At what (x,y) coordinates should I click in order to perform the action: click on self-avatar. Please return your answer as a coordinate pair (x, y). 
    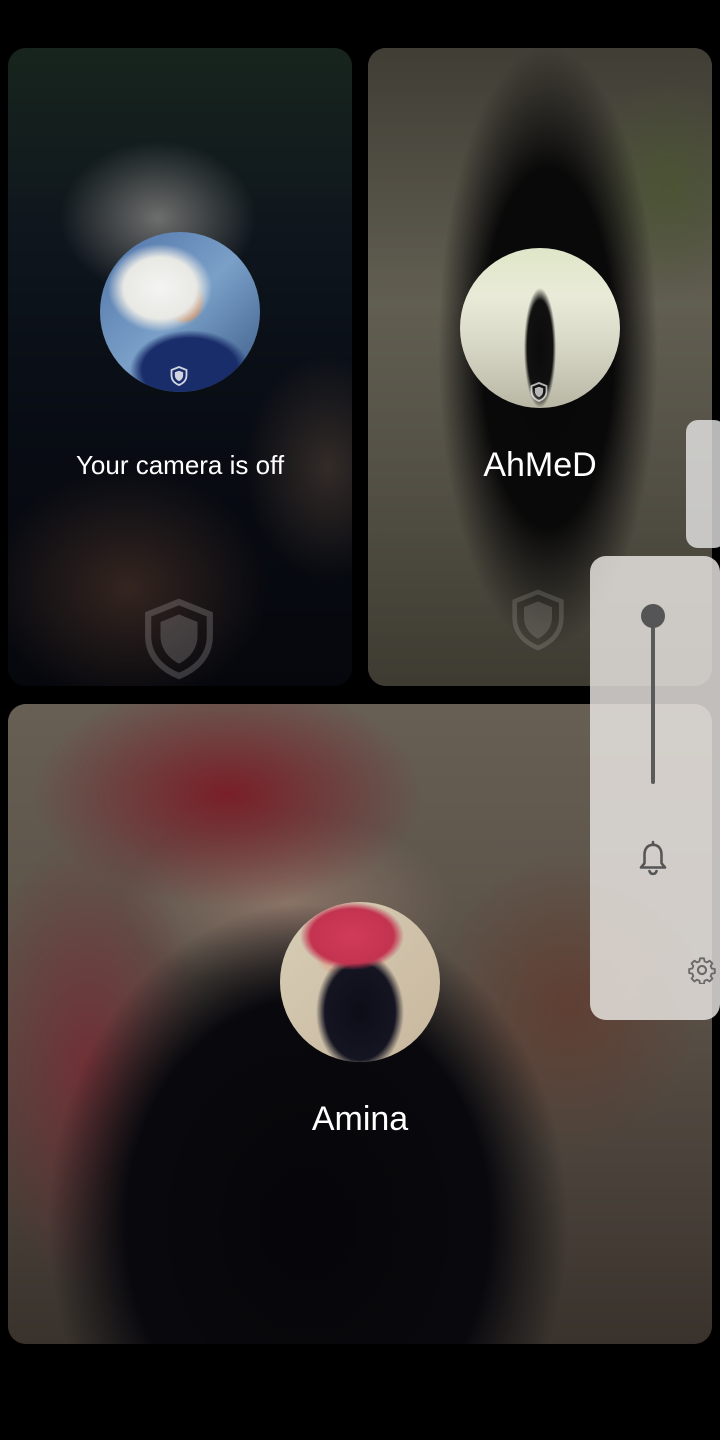
    Looking at the image, I should click on (180, 312).